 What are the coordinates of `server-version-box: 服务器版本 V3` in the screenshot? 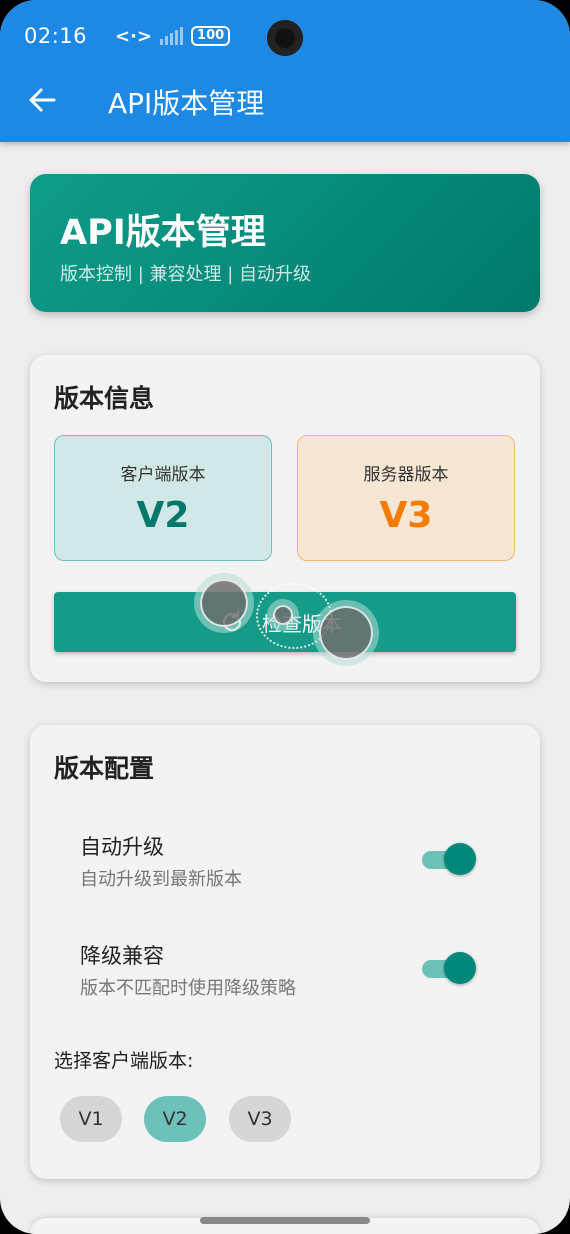 It's located at (406, 498).